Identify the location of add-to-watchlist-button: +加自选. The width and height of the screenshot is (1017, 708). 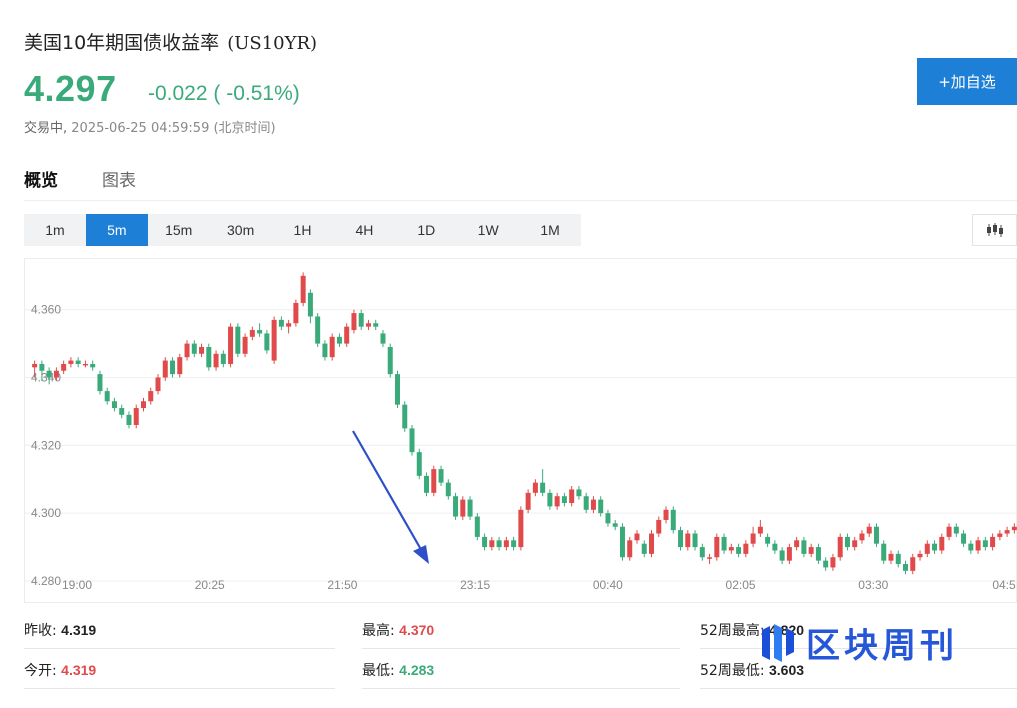
(967, 81).